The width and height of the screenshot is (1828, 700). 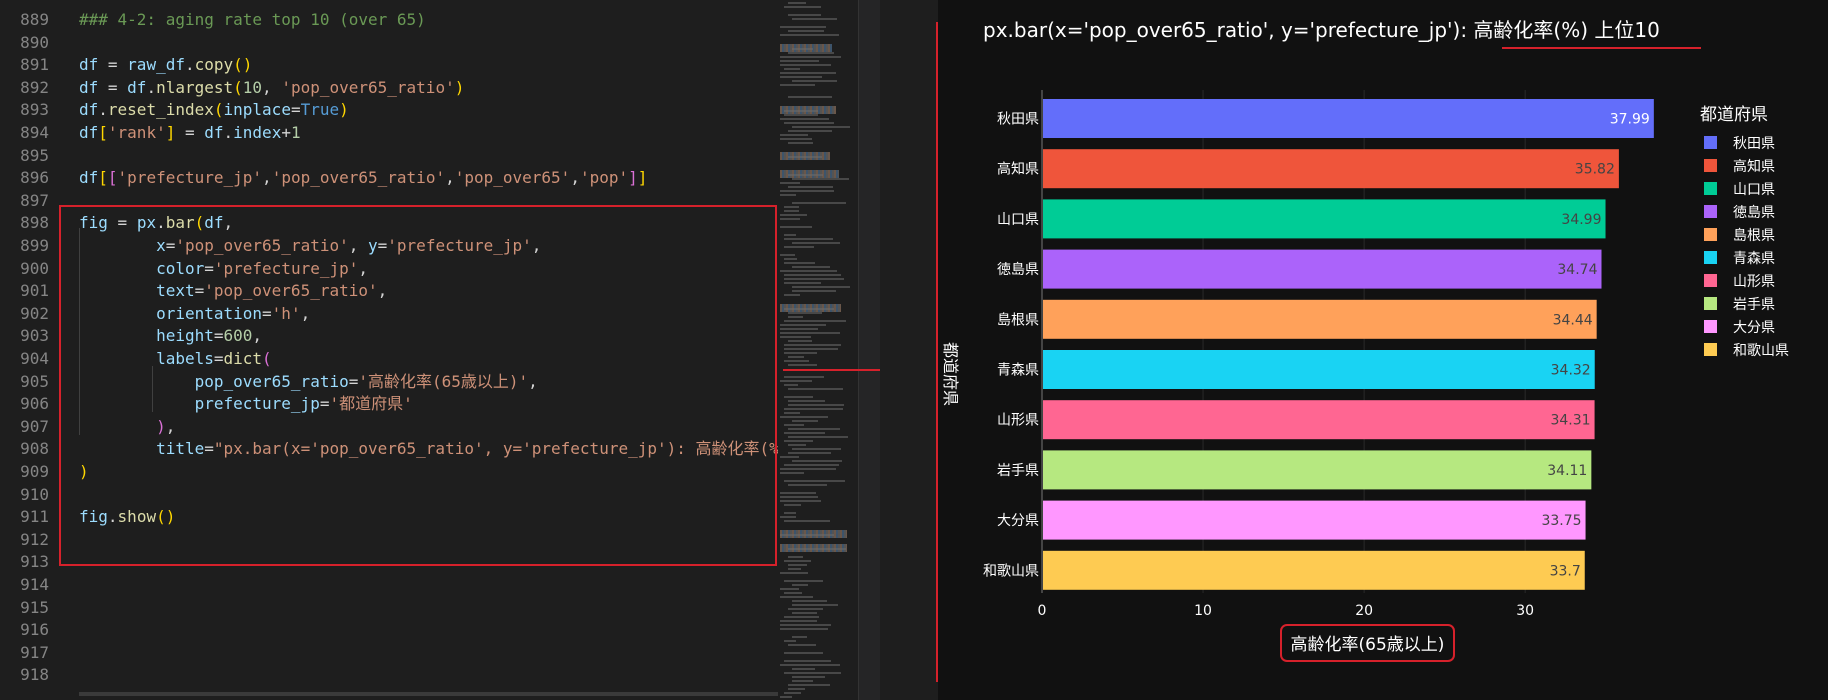 I want to click on legend-item: 秋田県, so click(x=1744, y=142).